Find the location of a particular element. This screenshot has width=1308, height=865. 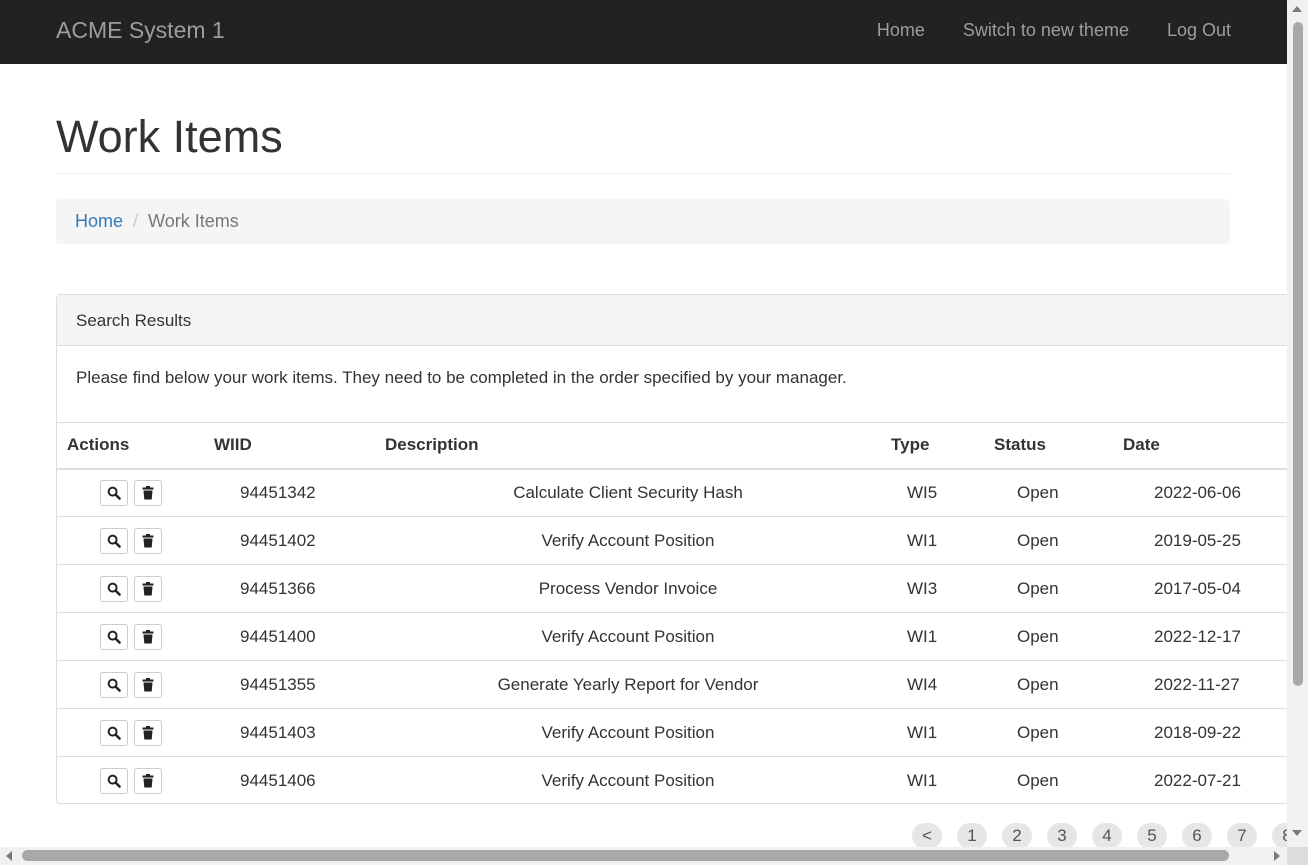

nav-switch-theme-link: Switch to new theme is located at coordinates (1046, 30).